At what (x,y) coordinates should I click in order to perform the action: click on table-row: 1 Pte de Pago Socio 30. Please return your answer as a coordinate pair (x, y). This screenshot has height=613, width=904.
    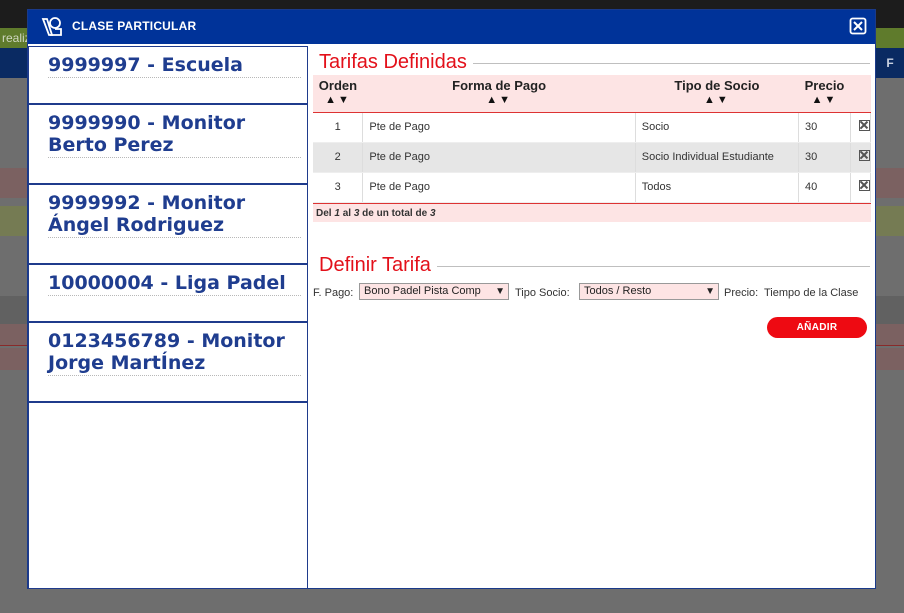
    Looking at the image, I should click on (592, 127).